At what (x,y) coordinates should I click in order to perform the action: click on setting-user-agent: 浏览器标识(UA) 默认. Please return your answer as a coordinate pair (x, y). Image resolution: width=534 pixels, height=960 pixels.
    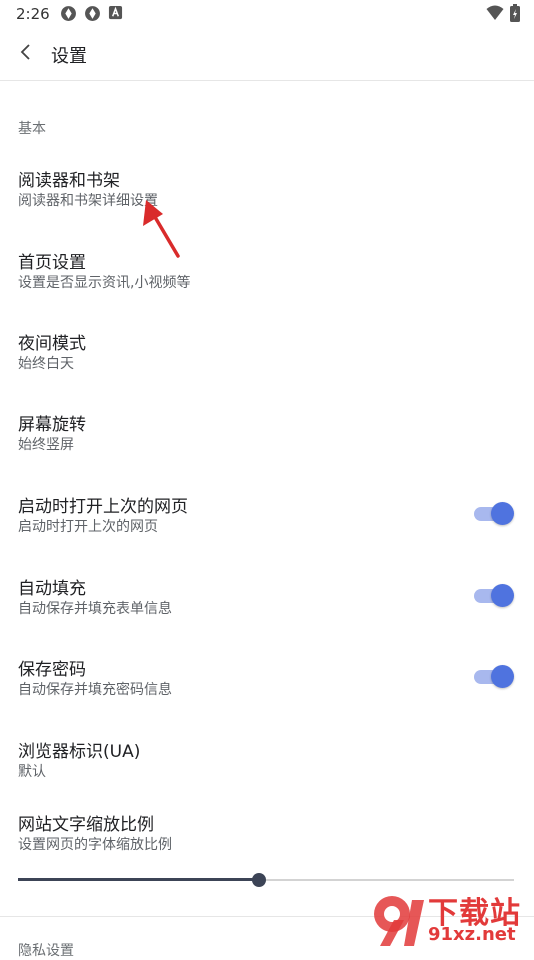
    Looking at the image, I should click on (267, 776).